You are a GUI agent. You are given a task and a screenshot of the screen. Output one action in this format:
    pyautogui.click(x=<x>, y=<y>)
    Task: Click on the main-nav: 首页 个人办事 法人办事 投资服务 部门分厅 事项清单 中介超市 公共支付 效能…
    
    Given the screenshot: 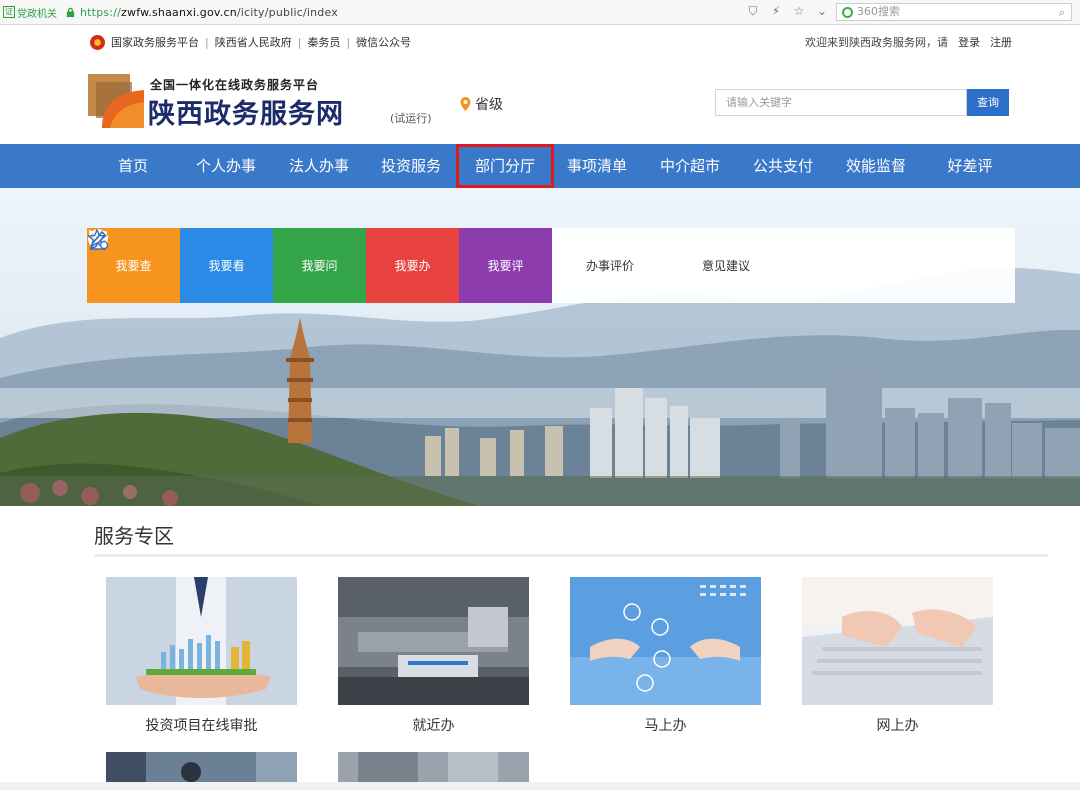 What is the action you would take?
    pyautogui.click(x=540, y=166)
    